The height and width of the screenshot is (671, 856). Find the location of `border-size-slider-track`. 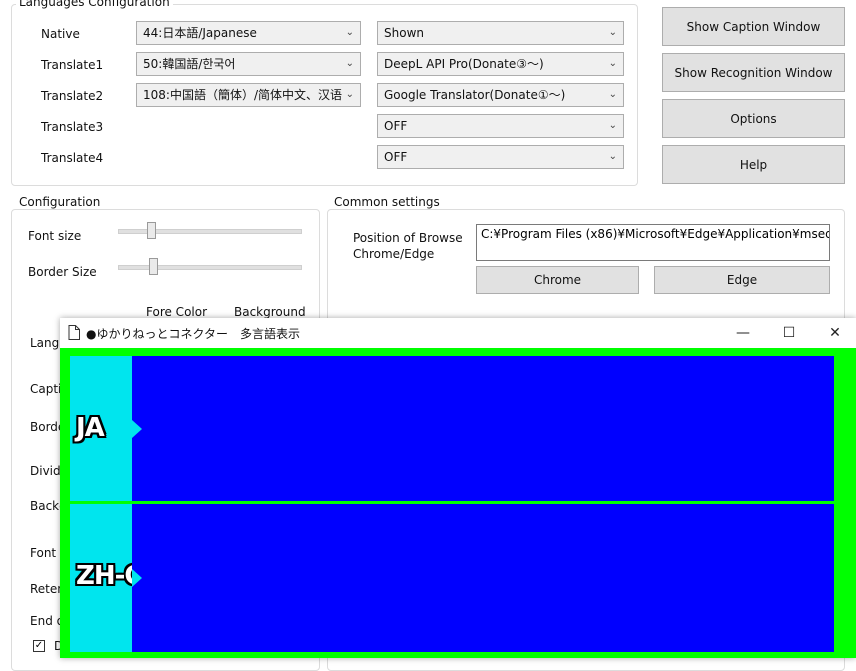

border-size-slider-track is located at coordinates (210, 267).